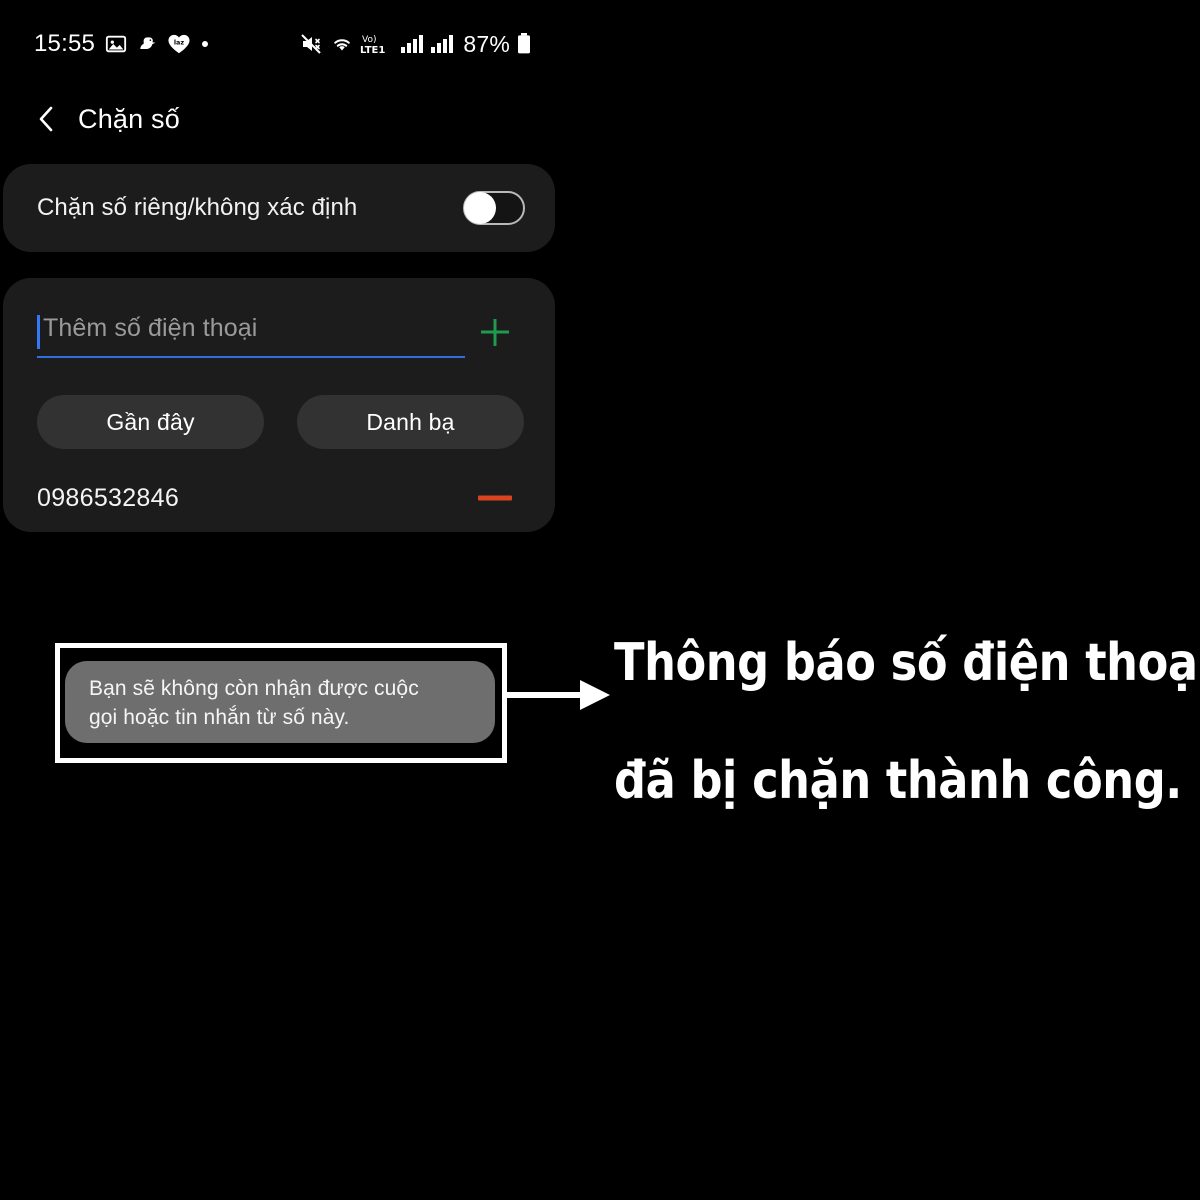 The image size is (1200, 1200). I want to click on page-title: Chặn số, so click(129, 118).